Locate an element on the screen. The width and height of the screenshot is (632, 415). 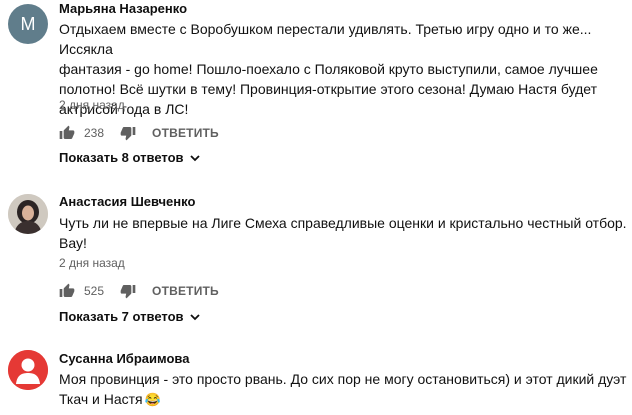
show-replies-button: Показать 8 ответов is located at coordinates (130, 157).